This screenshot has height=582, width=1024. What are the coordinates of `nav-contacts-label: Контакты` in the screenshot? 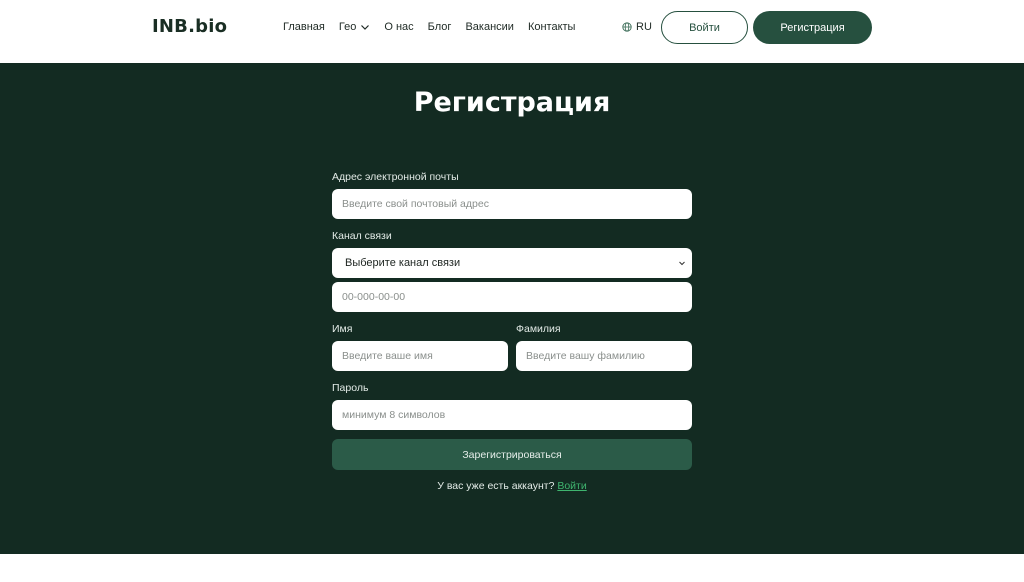 It's located at (551, 27).